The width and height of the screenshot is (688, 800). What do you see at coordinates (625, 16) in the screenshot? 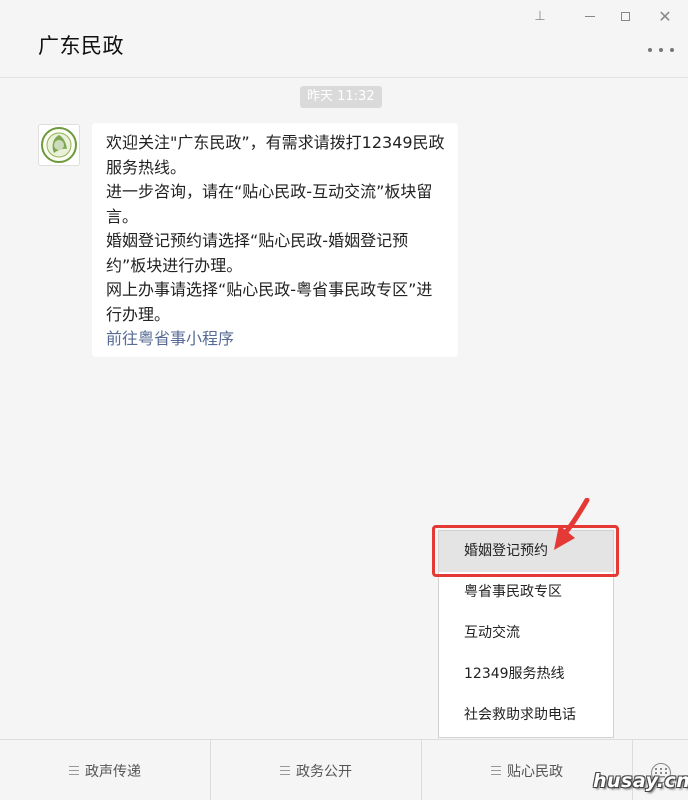
I see `maximize-icon` at bounding box center [625, 16].